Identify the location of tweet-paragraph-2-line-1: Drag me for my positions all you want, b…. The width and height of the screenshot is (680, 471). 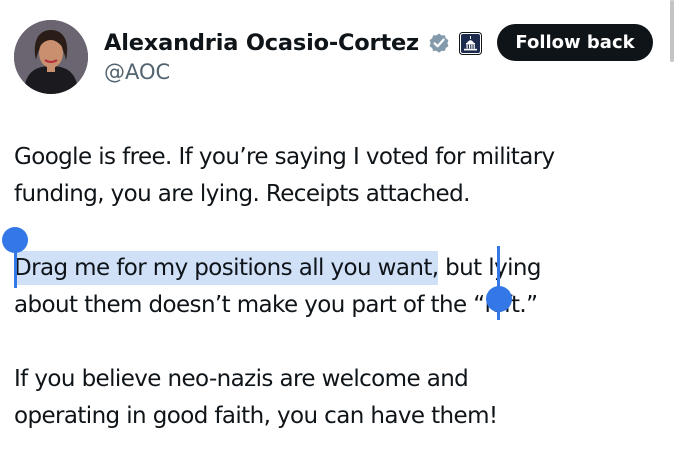
(339, 268).